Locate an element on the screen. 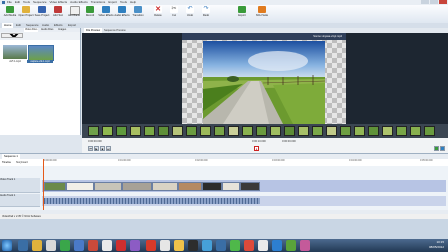 The height and width of the screenshot is (252, 448). undo-button: ↶ Undo is located at coordinates (190, 14).